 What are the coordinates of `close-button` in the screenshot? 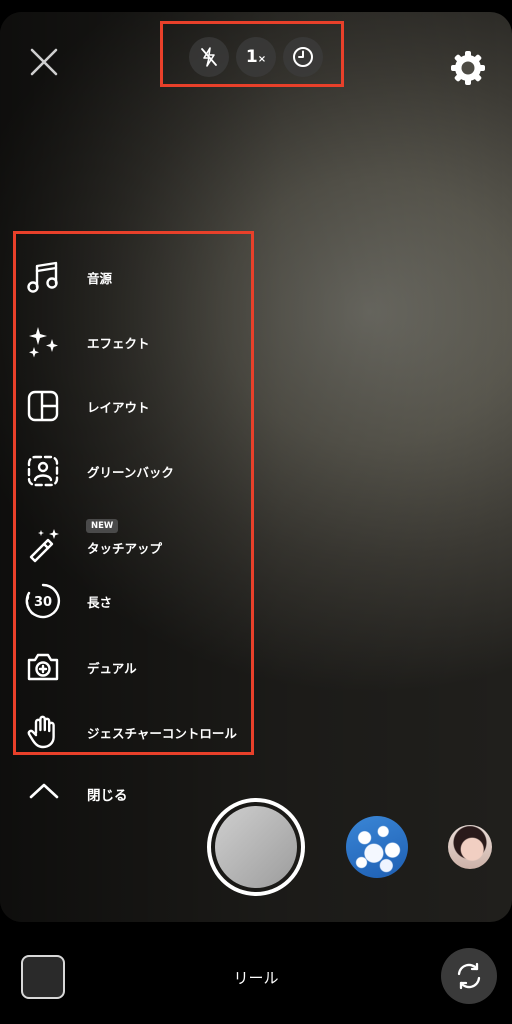 It's located at (44, 62).